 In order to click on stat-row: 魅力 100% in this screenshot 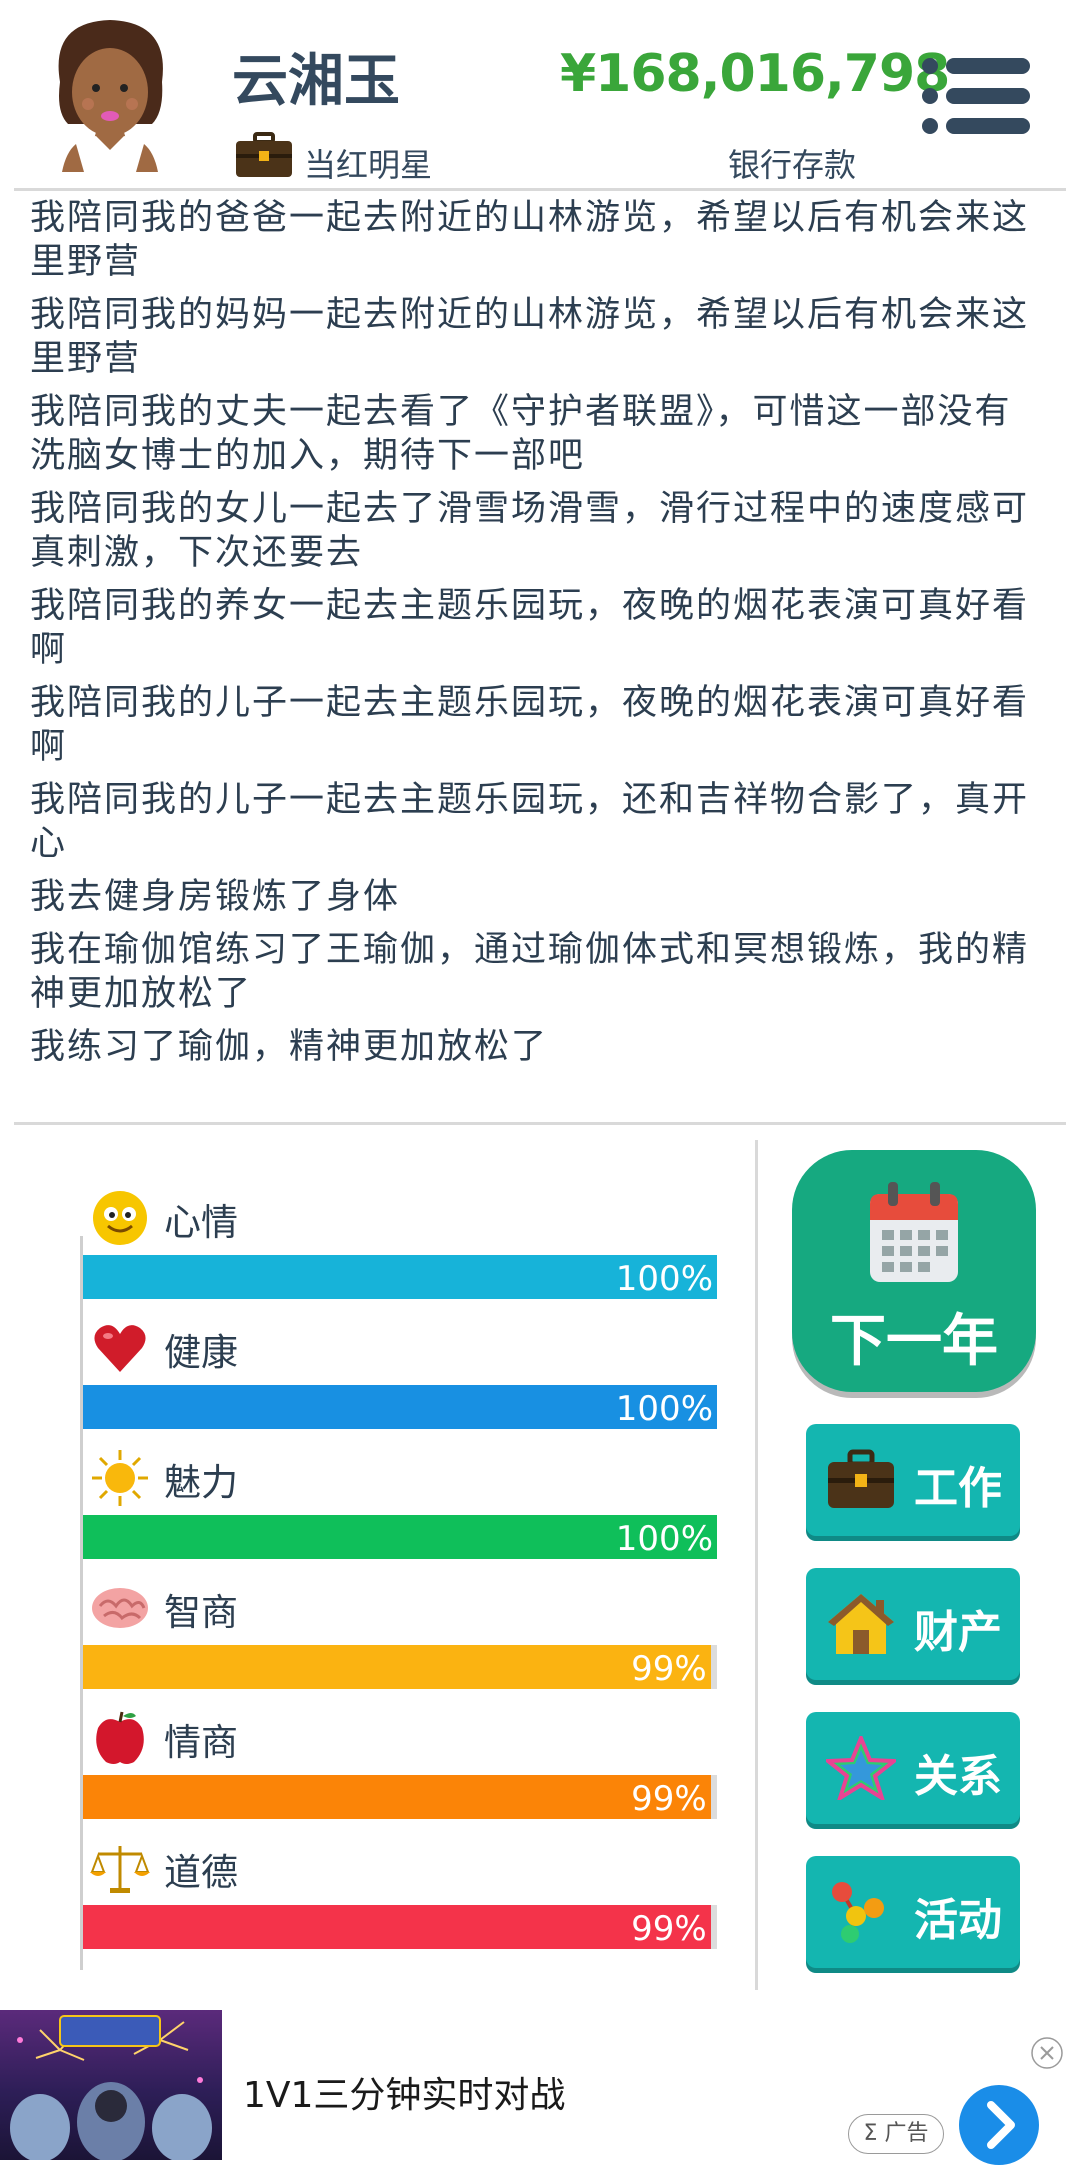, I will do `click(400, 1505)`.